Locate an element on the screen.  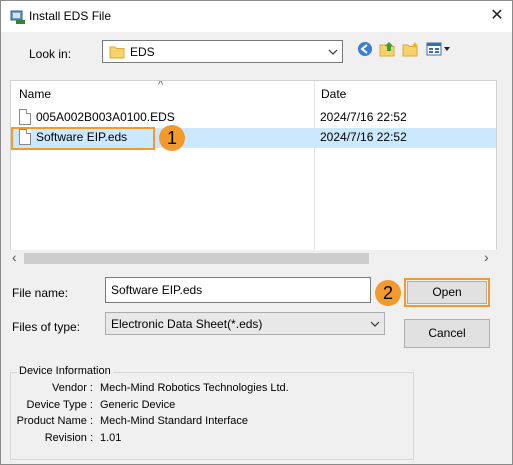
new-folder-icon is located at coordinates (411, 50).